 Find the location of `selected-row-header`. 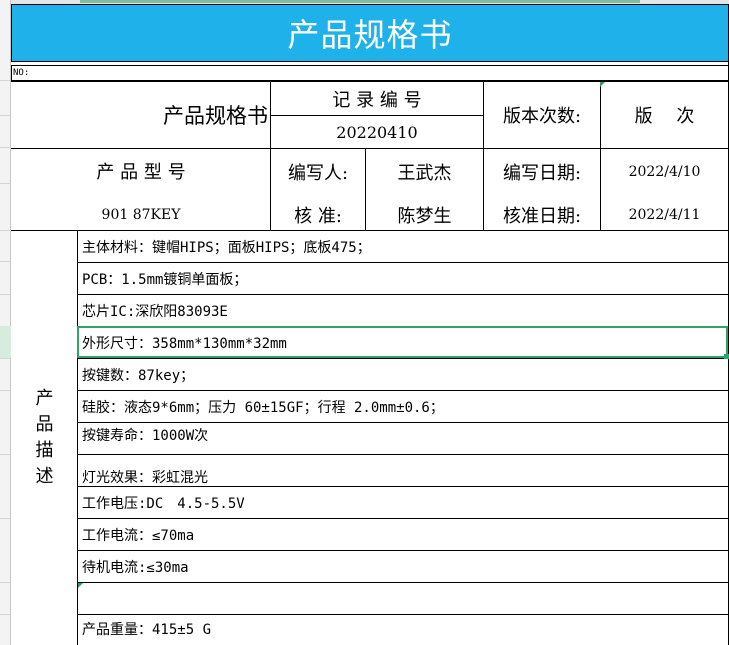

selected-row-header is located at coordinates (5, 342).